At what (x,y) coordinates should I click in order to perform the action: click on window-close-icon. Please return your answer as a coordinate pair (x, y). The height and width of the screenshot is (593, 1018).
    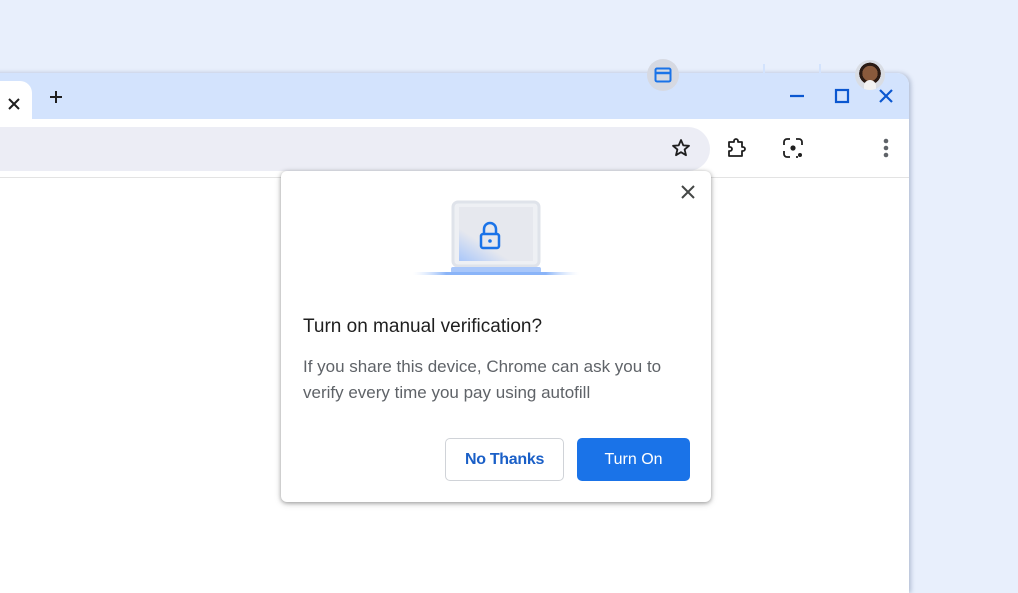
    Looking at the image, I should click on (886, 96).